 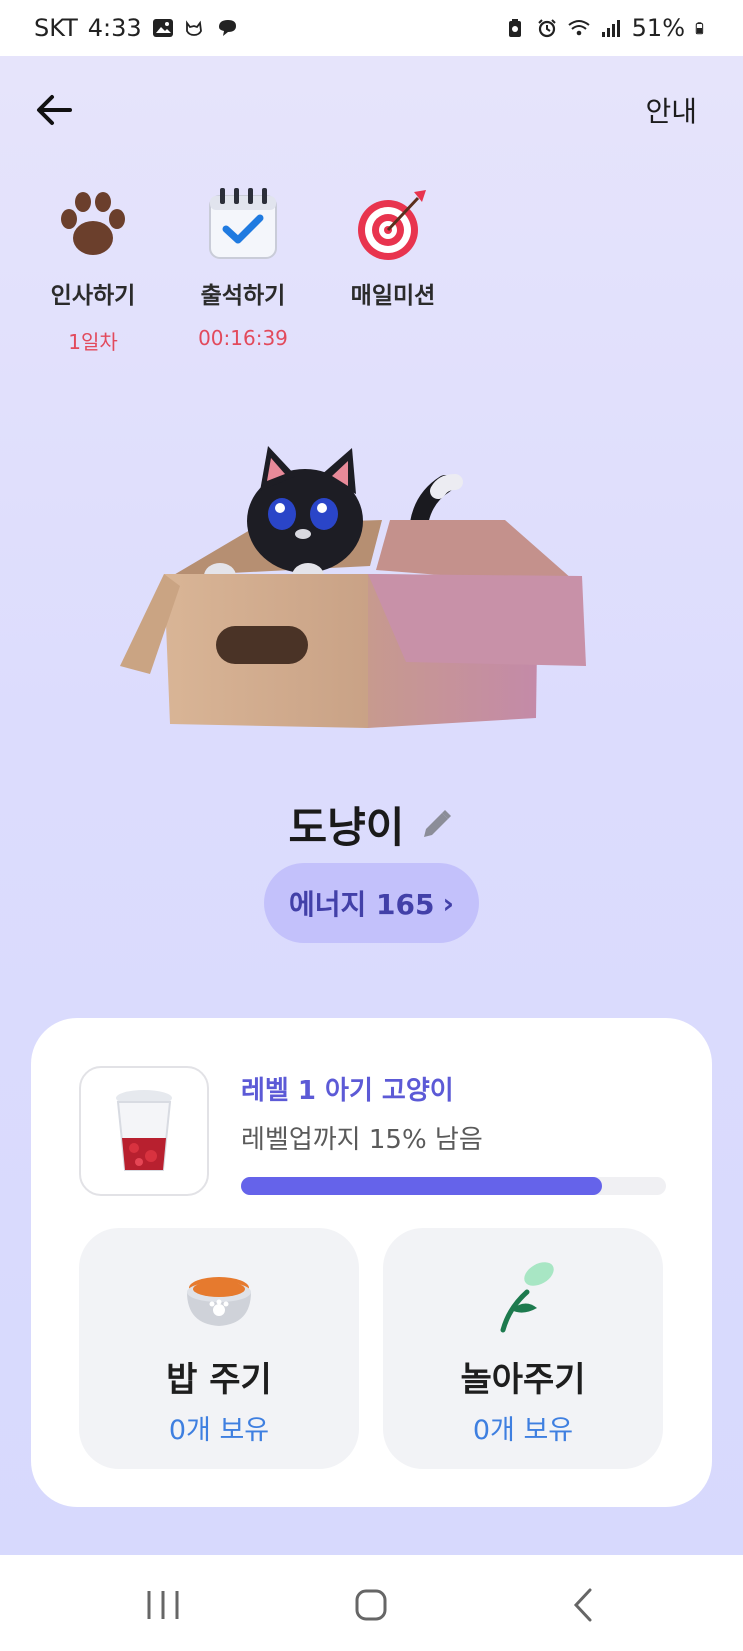 I want to click on pet-name: 도냥이, so click(x=346, y=827).